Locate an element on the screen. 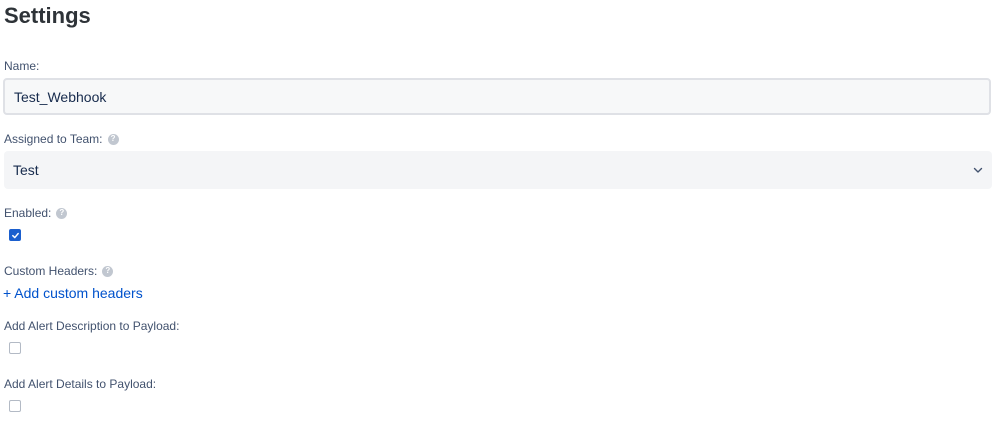  team-label-text: Assigned to Team: is located at coordinates (53, 139).